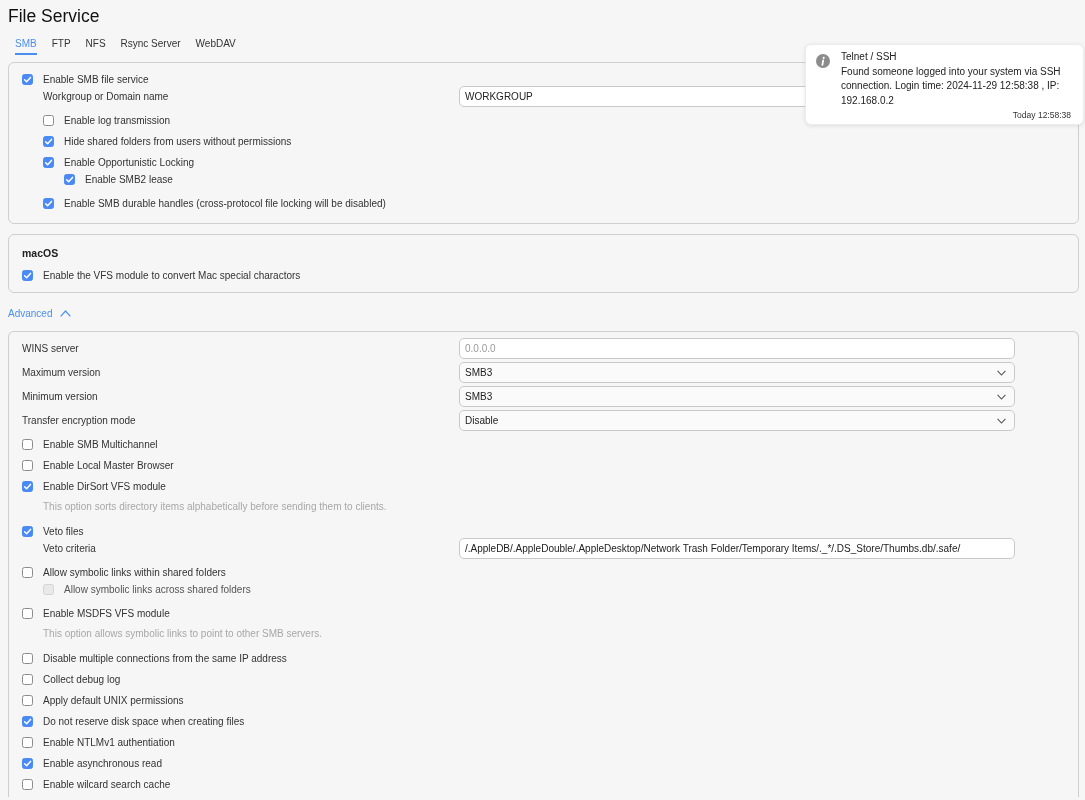 The width and height of the screenshot is (1085, 800). I want to click on checkbox-label: Enable SMB file service, so click(96, 79).